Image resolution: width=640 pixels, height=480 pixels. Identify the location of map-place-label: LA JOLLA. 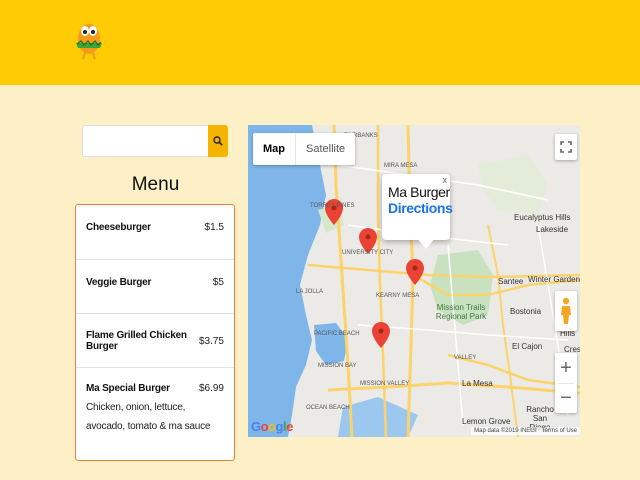
(310, 292).